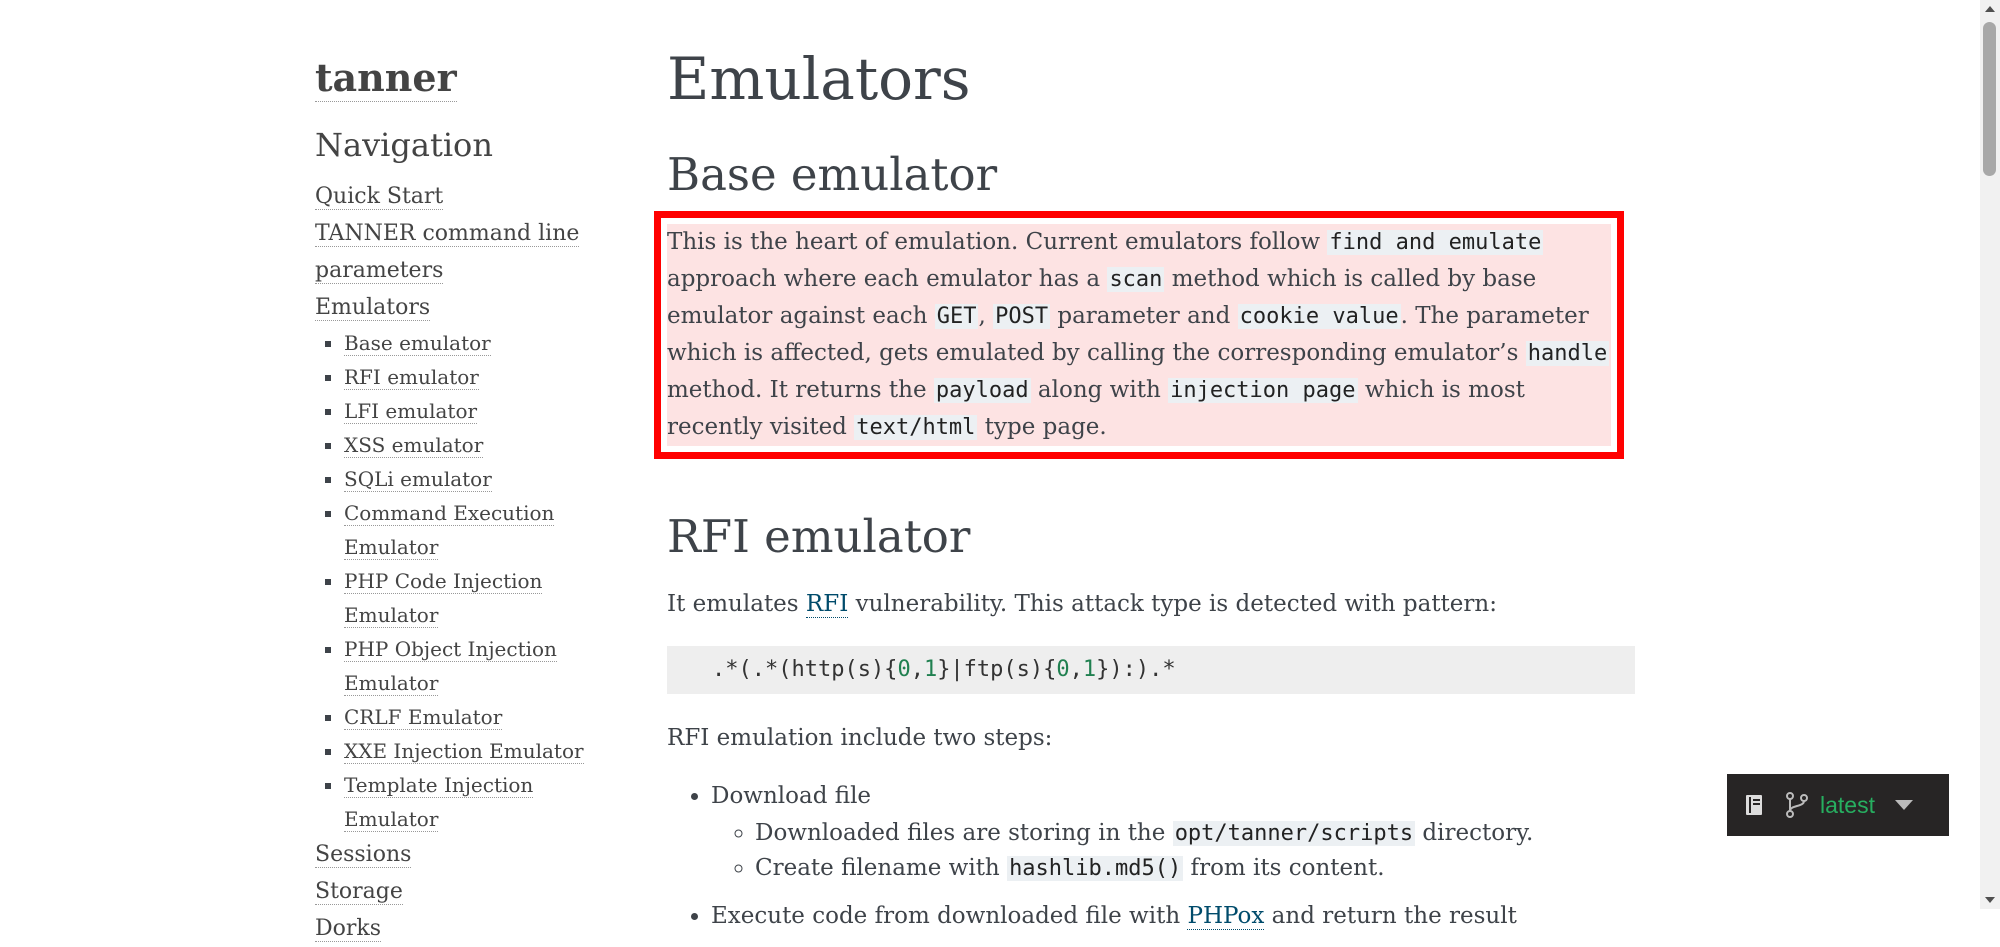  What do you see at coordinates (386, 78) in the screenshot?
I see `site-brand-link: tanner` at bounding box center [386, 78].